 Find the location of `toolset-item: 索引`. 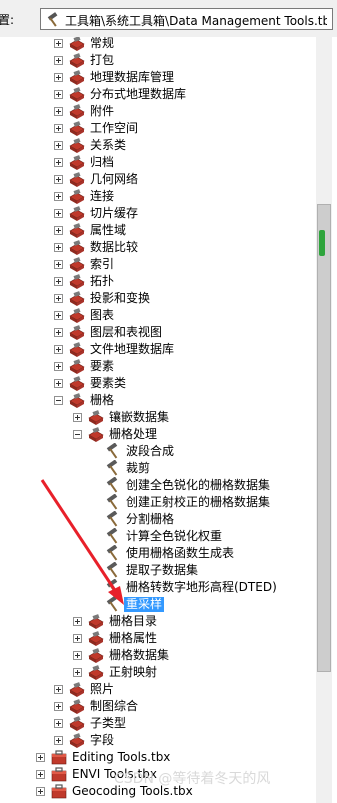

toolset-item: 索引 is located at coordinates (158, 264).